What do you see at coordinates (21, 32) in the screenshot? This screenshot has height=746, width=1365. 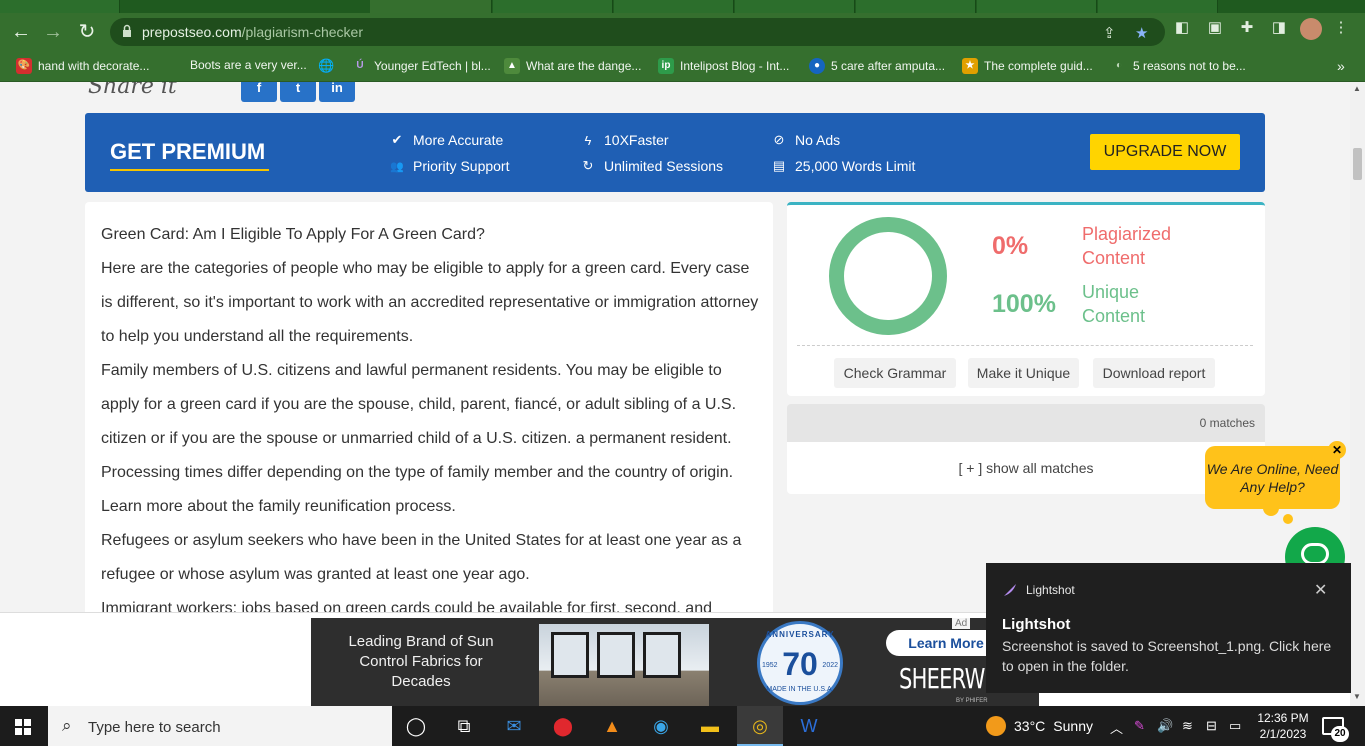 I see `back-arrow-icon: ←` at bounding box center [21, 32].